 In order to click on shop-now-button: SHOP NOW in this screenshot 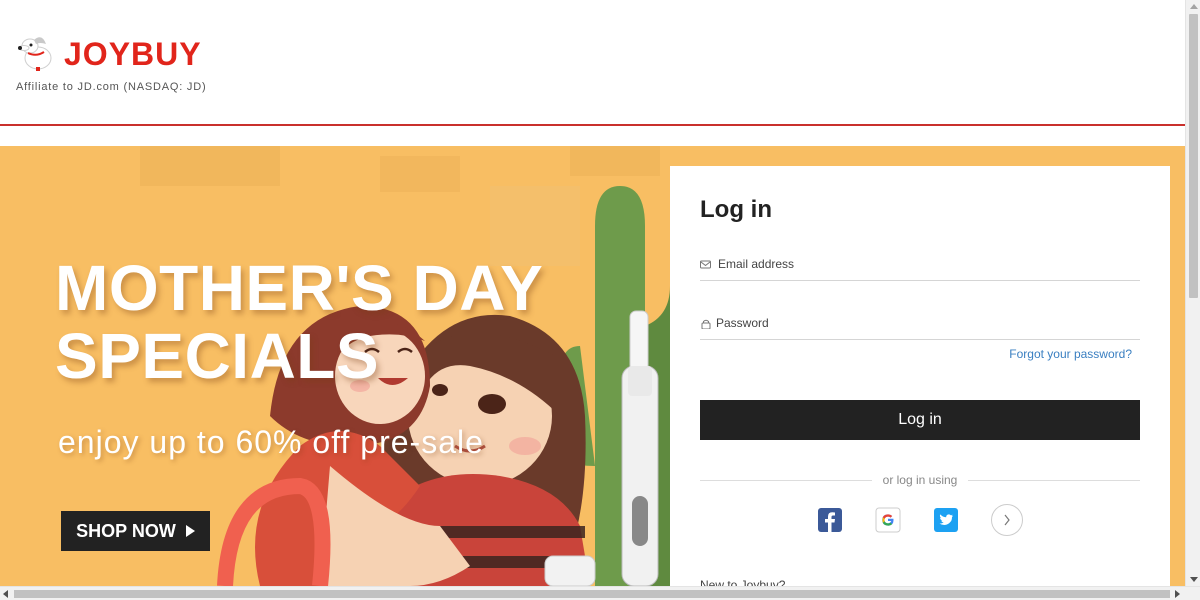, I will do `click(135, 531)`.